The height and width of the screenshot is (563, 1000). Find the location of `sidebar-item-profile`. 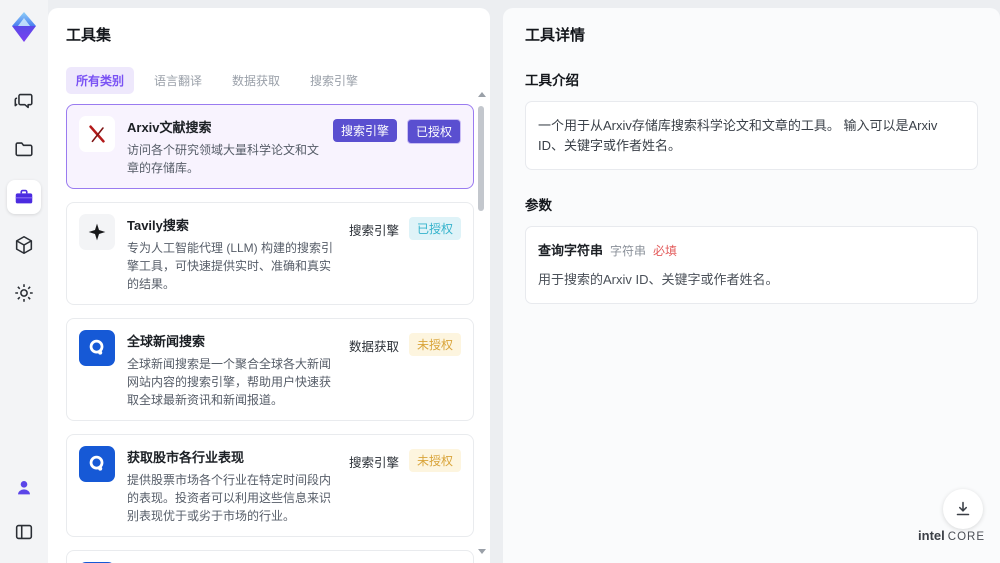

sidebar-item-profile is located at coordinates (24, 488).